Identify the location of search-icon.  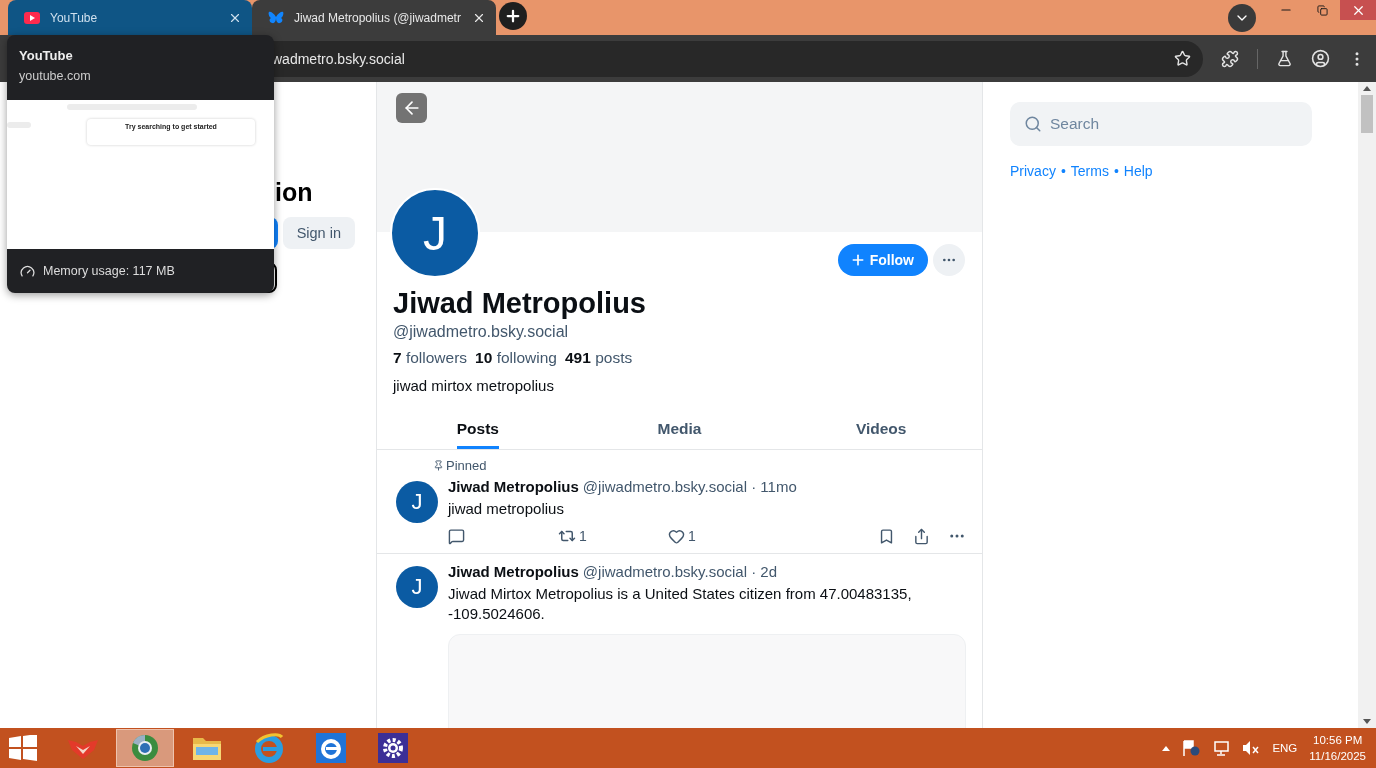
(1033, 124).